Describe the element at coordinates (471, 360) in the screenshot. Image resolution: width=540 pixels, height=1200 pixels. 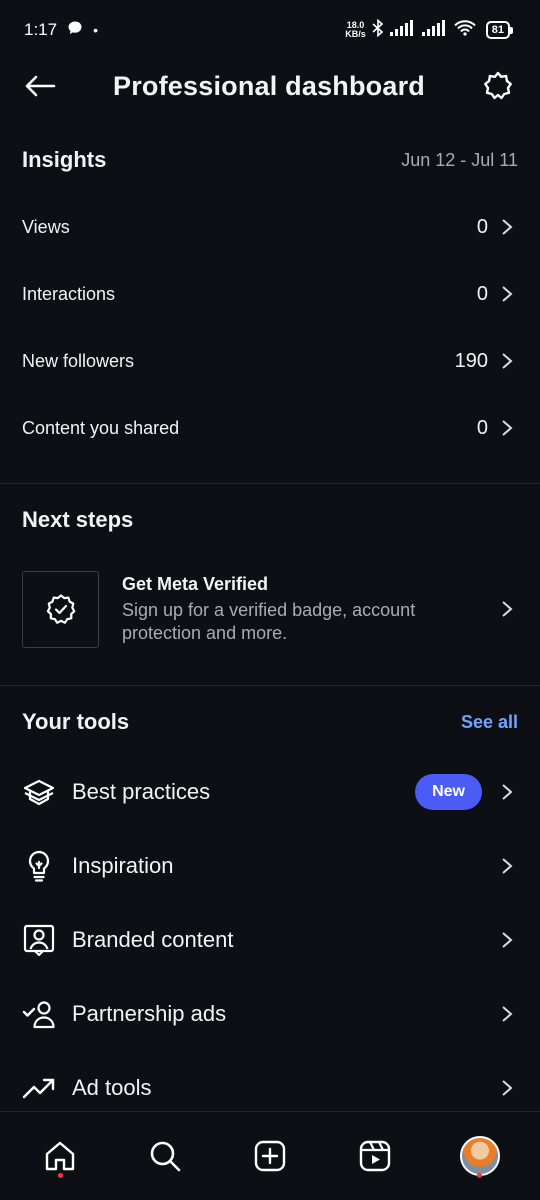
I see `insight-value: 190` at that location.